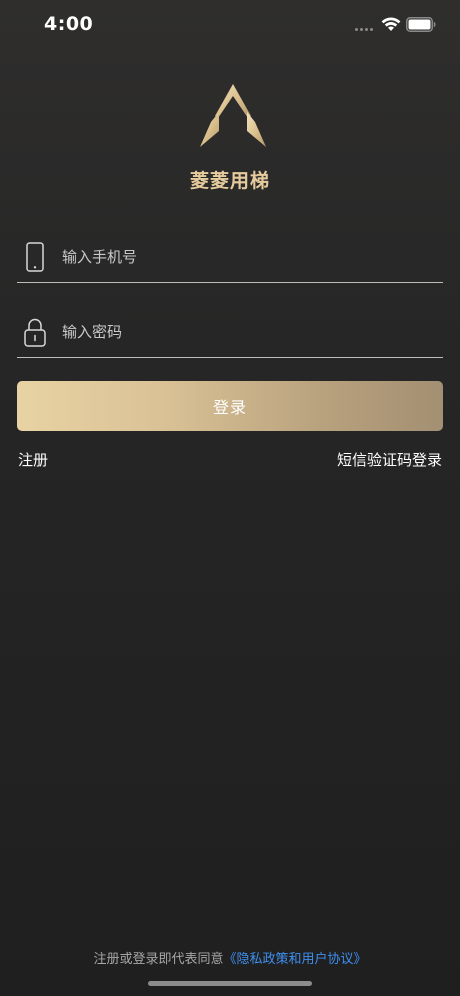 The height and width of the screenshot is (996, 460). What do you see at coordinates (33, 459) in the screenshot?
I see `register-link: 注册` at bounding box center [33, 459].